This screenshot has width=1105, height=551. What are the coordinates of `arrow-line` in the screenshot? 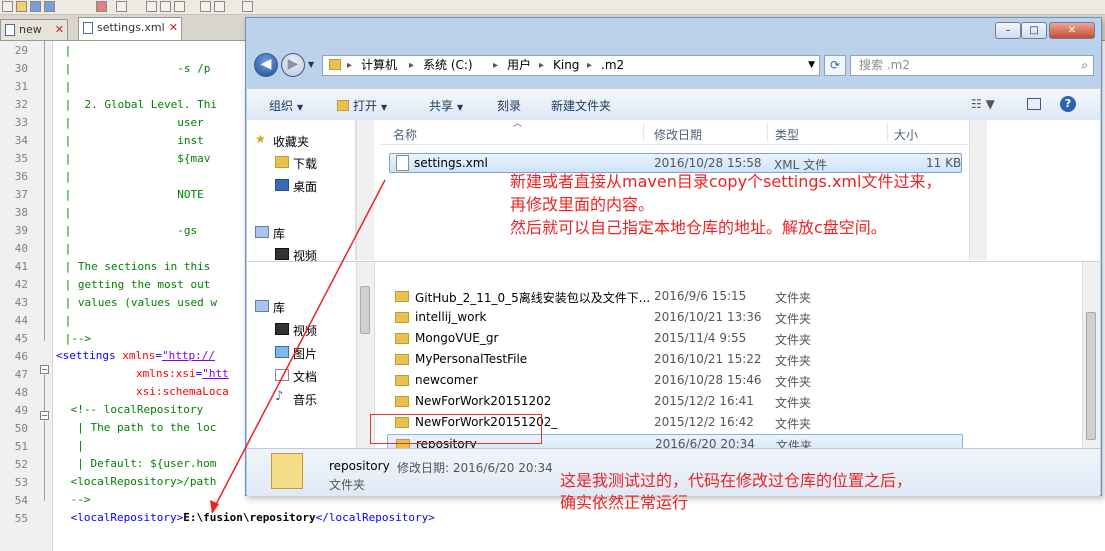 It's located at (298, 346).